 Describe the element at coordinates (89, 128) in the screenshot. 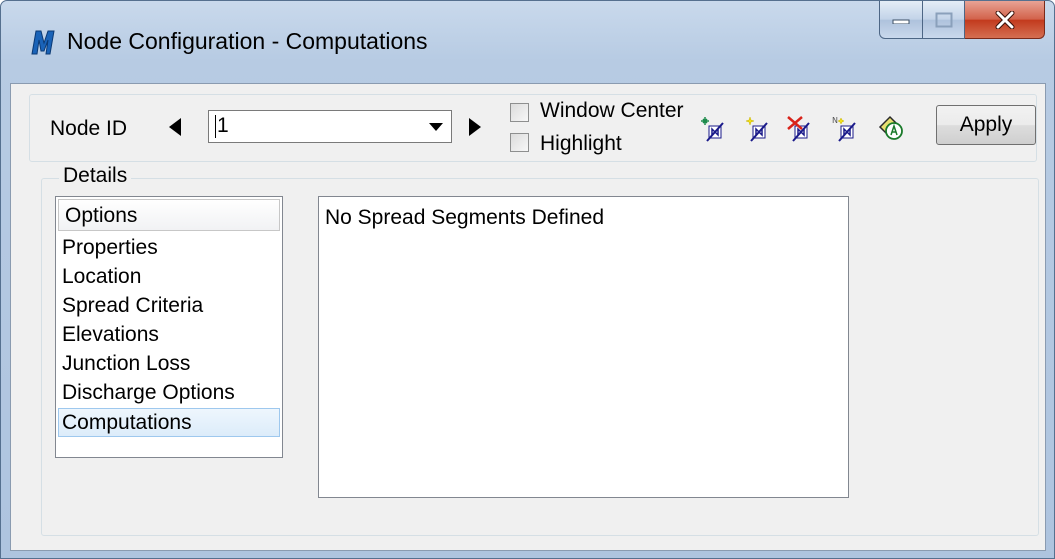

I see `node-id-label: Node ID` at that location.